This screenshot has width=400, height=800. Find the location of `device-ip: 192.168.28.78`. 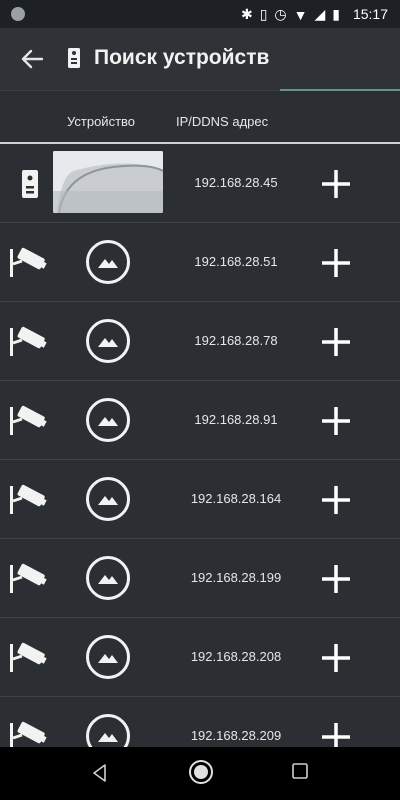

device-ip: 192.168.28.78 is located at coordinates (236, 340).